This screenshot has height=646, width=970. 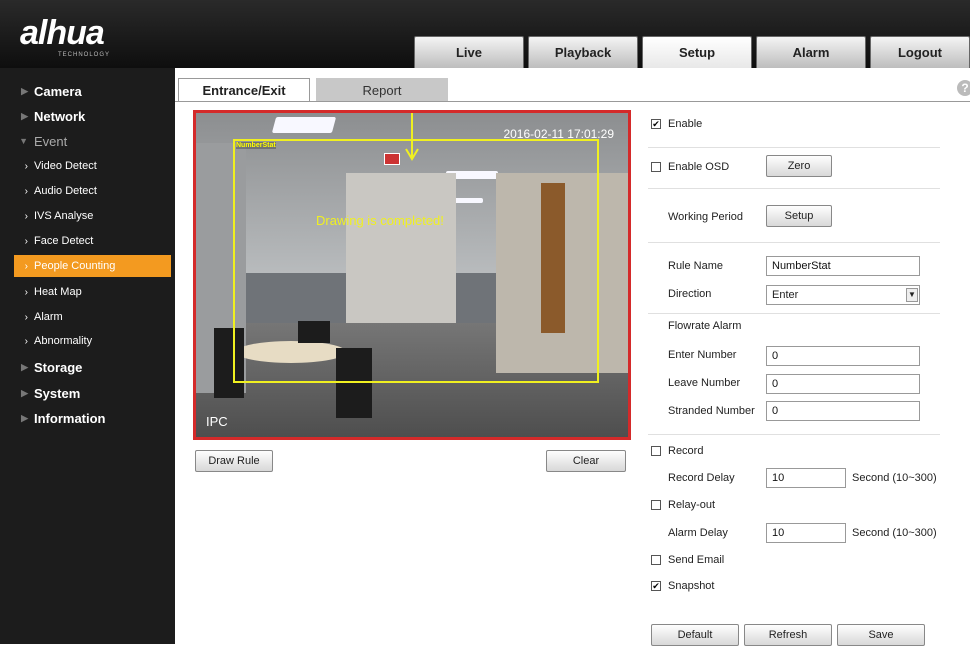 What do you see at coordinates (656, 560) in the screenshot?
I see `send-email-checkbox` at bounding box center [656, 560].